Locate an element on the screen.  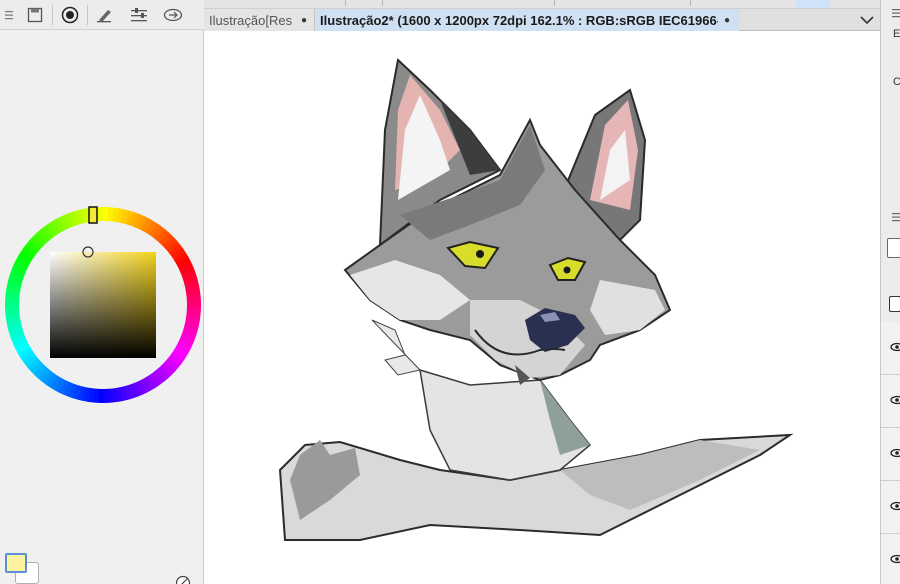
sliders-icon is located at coordinates (139, 15).